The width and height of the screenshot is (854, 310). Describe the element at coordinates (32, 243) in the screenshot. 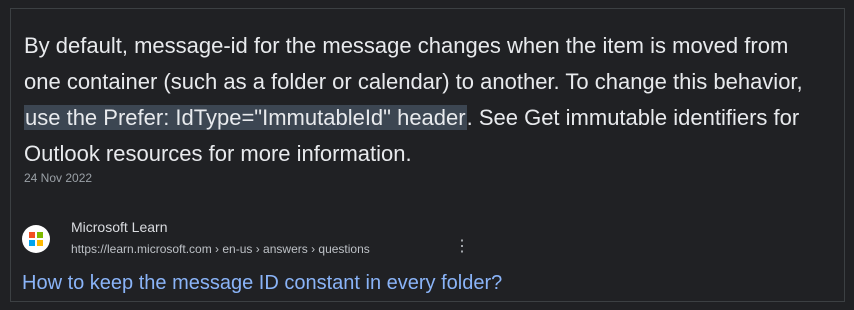

I see `microsoft-logo-blue-square` at that location.